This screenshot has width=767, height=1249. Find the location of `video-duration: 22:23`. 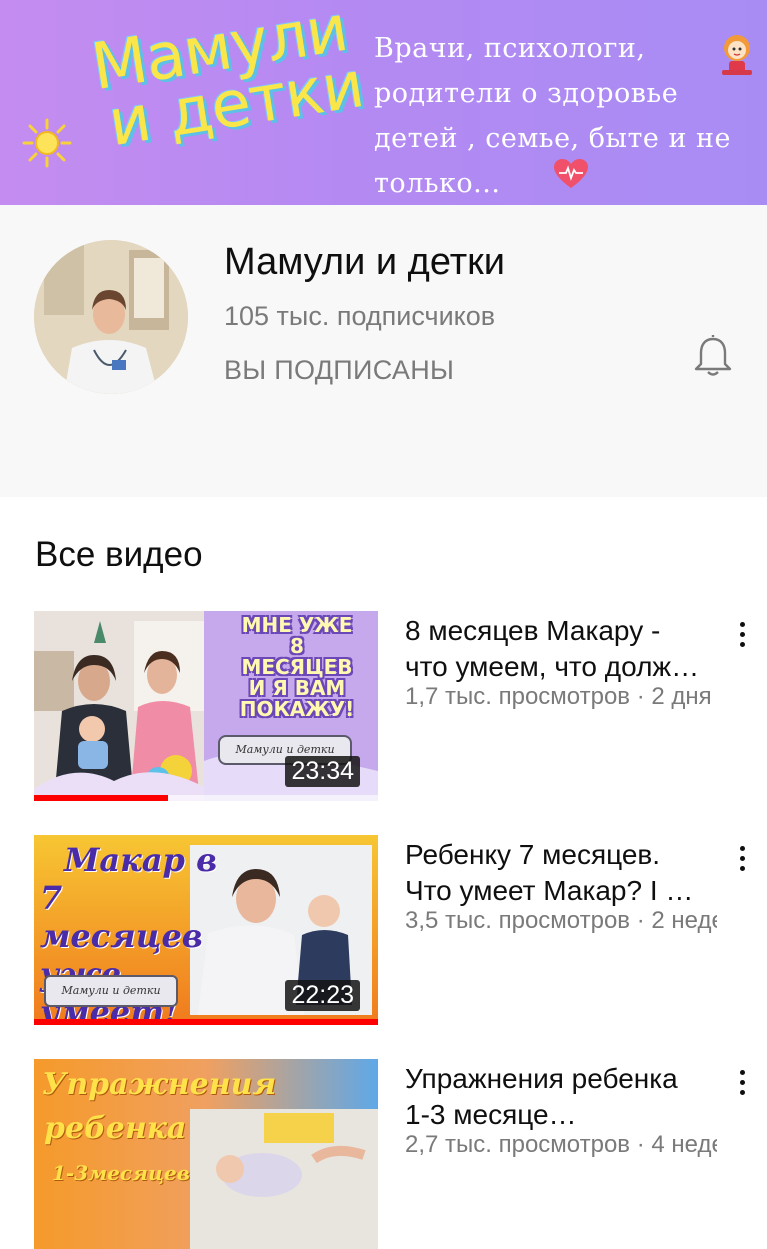

video-duration: 22:23 is located at coordinates (322, 995).